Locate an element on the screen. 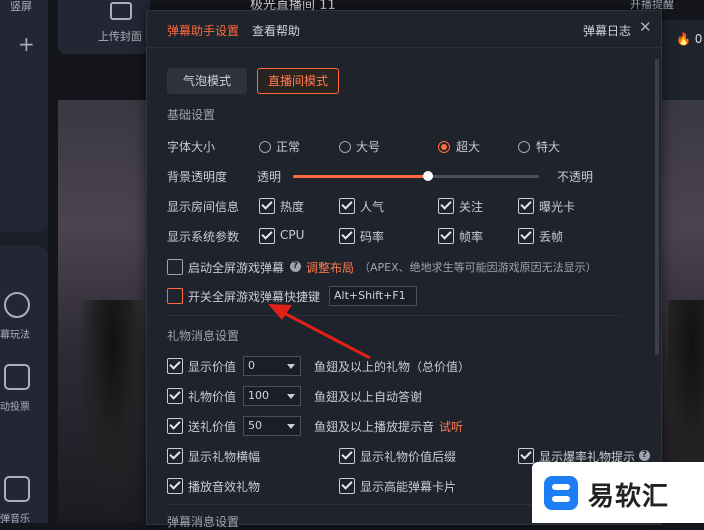 This screenshot has height=530, width=704. framerate-label: 帧率 is located at coordinates (471, 237).